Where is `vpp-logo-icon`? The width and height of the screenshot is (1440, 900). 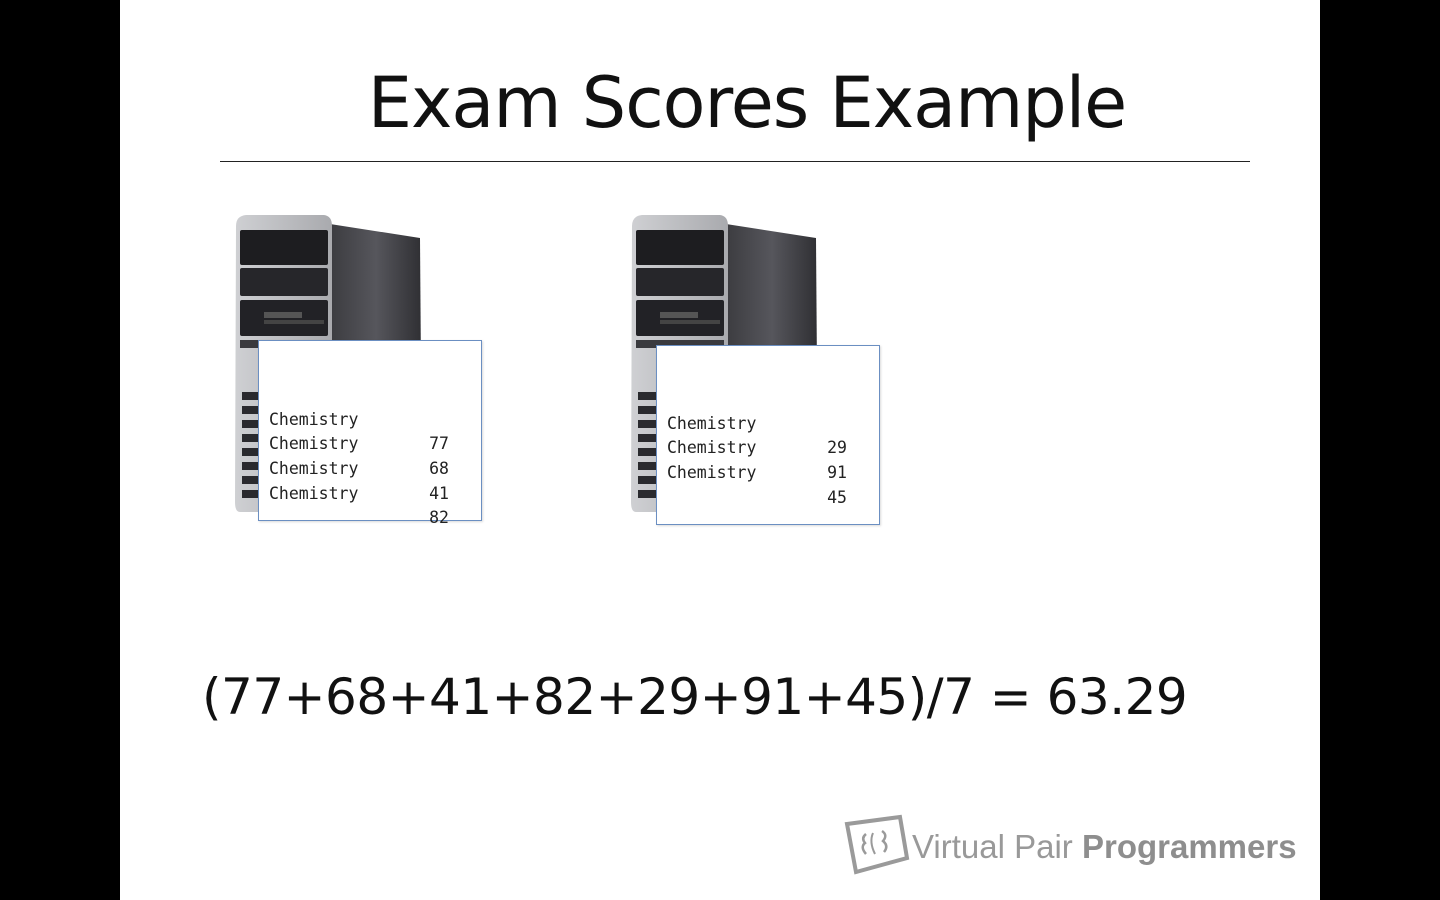
vpp-logo-icon is located at coordinates (877, 844).